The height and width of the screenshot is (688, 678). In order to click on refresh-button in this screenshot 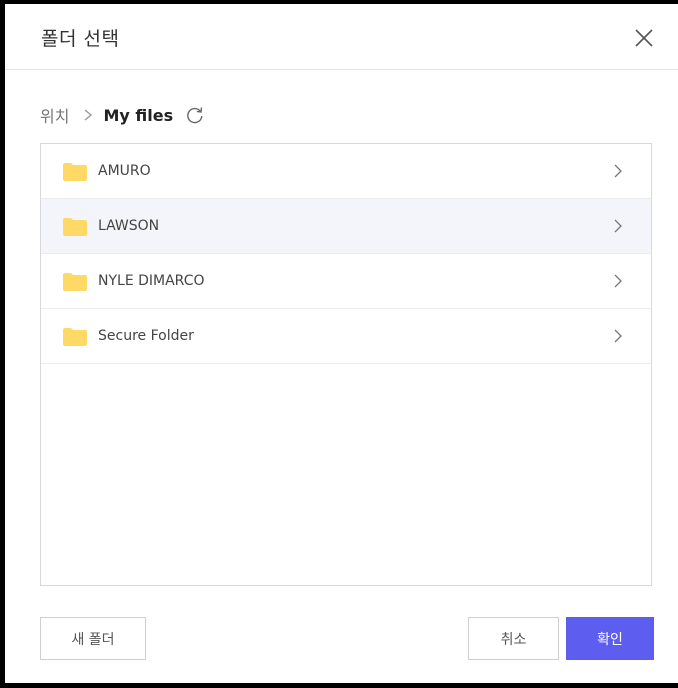, I will do `click(195, 115)`.